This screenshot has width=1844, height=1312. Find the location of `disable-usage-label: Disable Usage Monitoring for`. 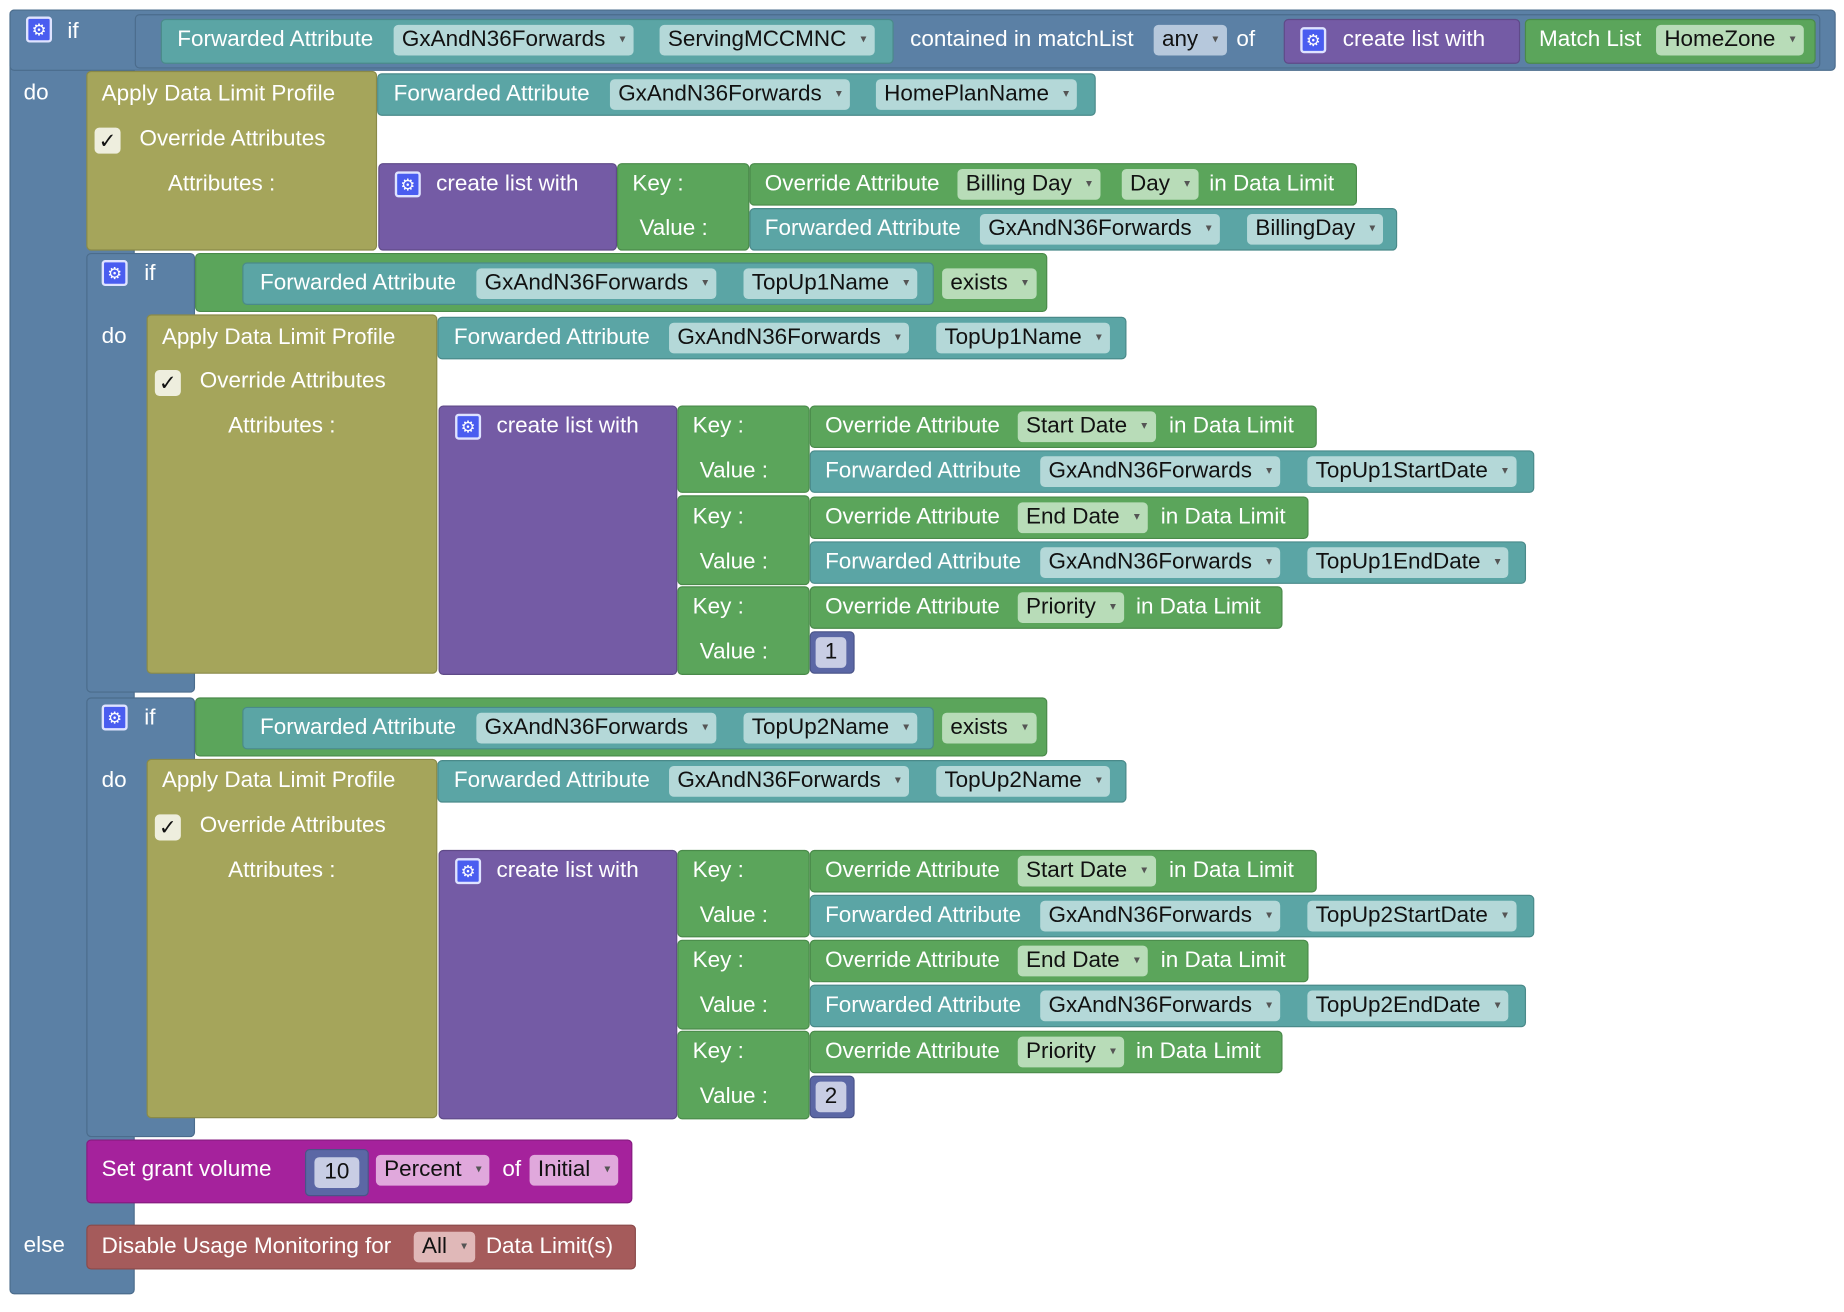

disable-usage-label: Disable Usage Monitoring for is located at coordinates (246, 1246).